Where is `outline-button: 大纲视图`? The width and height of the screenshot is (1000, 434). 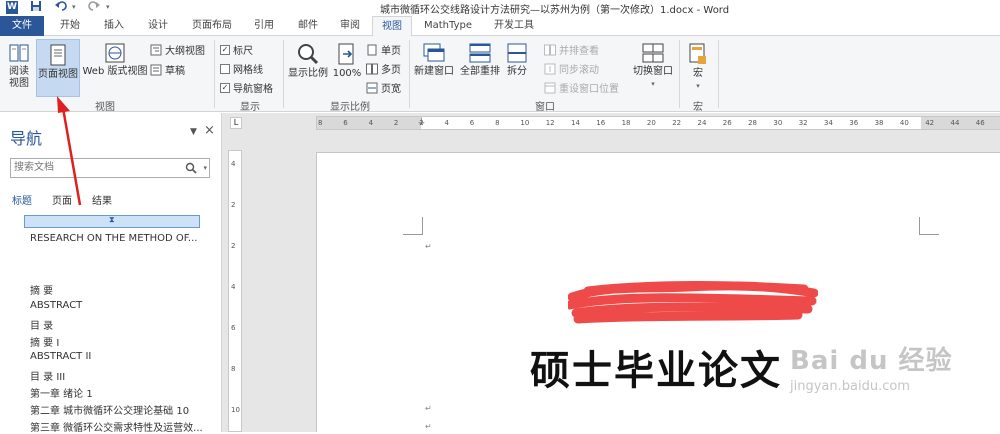
outline-button: 大纲视图 is located at coordinates (177, 49).